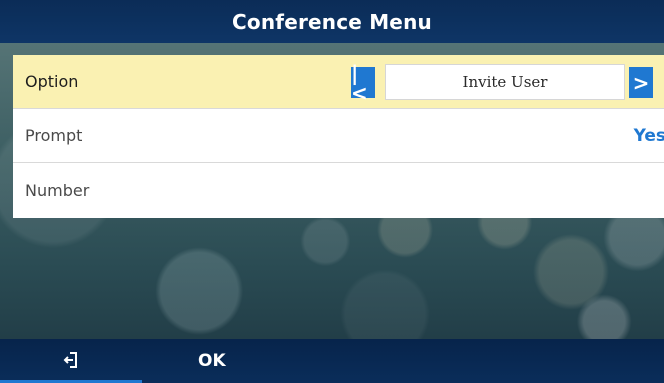 The height and width of the screenshot is (383, 664). I want to click on first-option-button: |<, so click(363, 83).